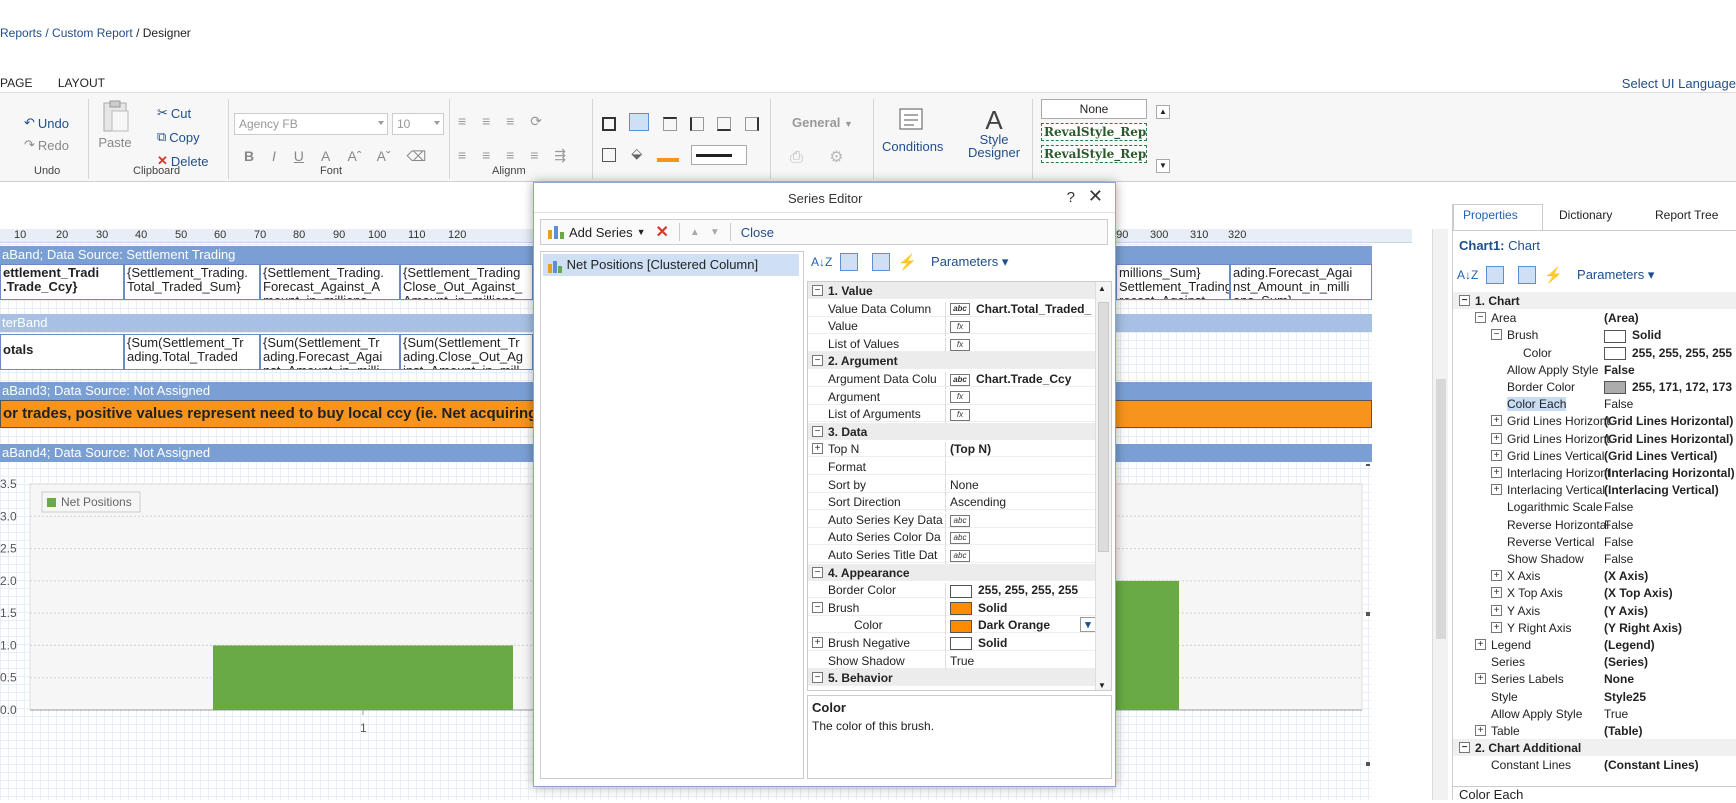 This screenshot has height=803, width=1736. Describe the element at coordinates (560, 155) in the screenshot. I see `wrap-icon: ⇶` at that location.